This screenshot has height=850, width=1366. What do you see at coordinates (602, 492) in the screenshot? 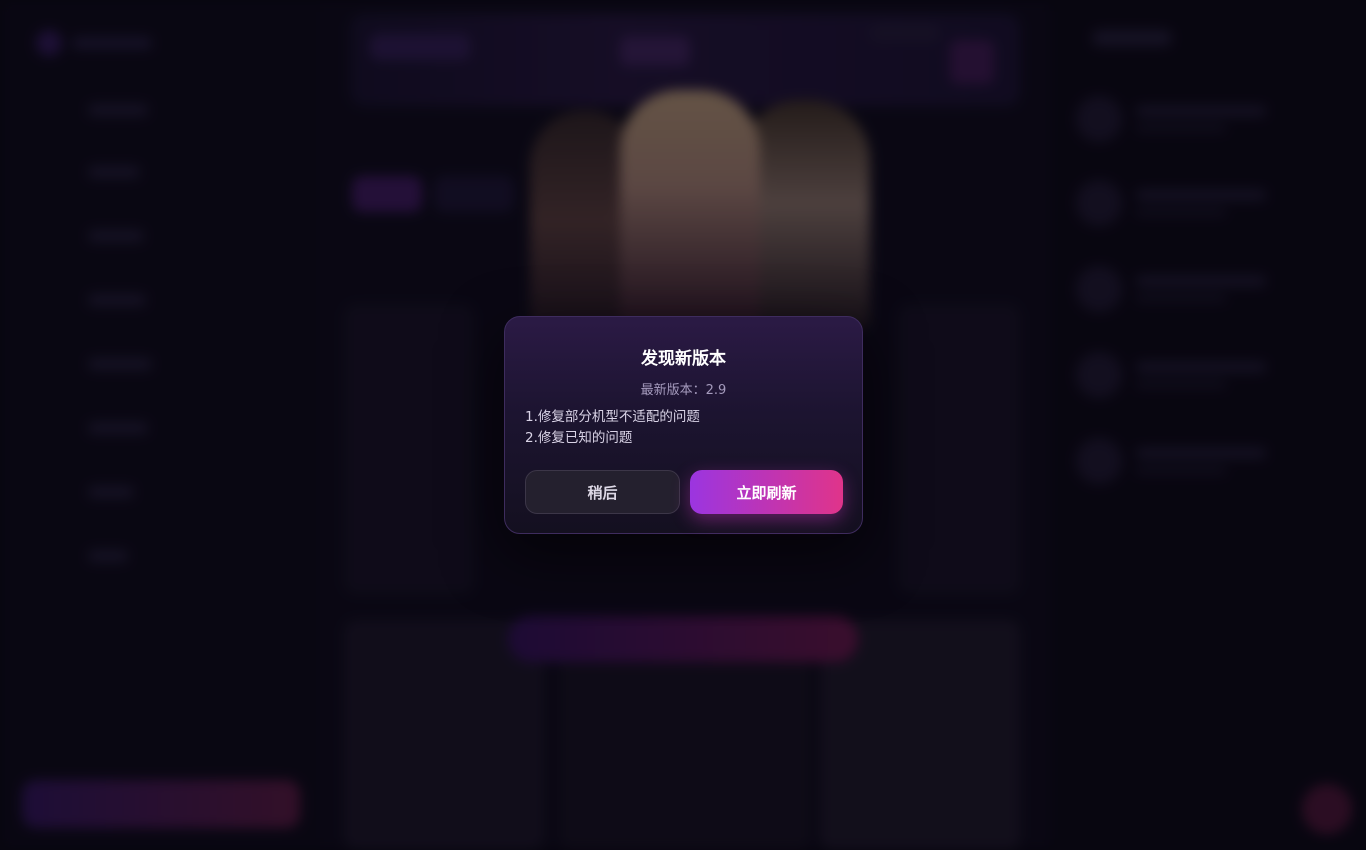
I see `later-button: 稍后` at bounding box center [602, 492].